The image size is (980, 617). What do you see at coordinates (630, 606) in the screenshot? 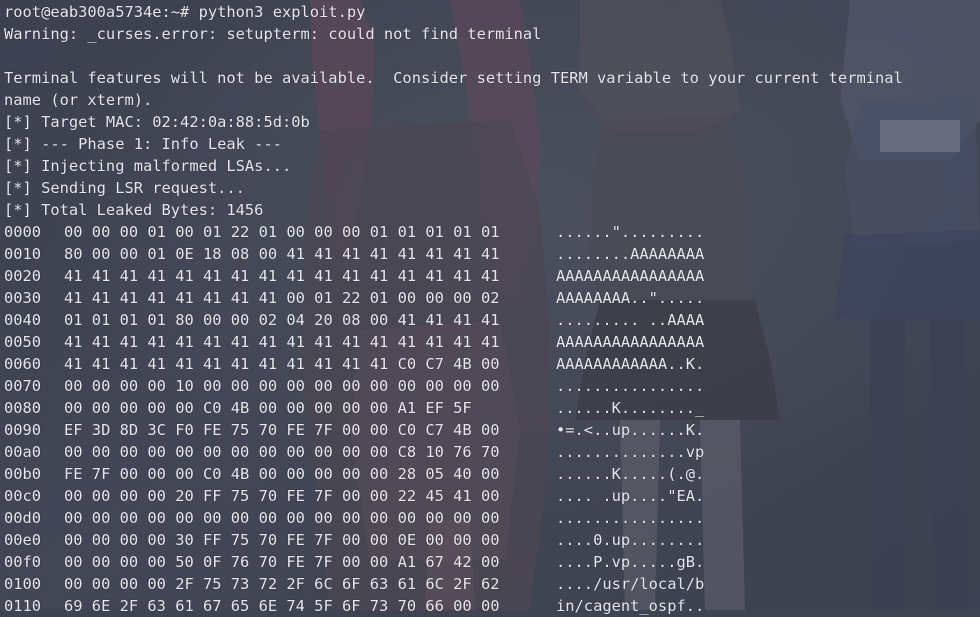
I see `hexdump-ascii: in/cagent_ospf..` at bounding box center [630, 606].